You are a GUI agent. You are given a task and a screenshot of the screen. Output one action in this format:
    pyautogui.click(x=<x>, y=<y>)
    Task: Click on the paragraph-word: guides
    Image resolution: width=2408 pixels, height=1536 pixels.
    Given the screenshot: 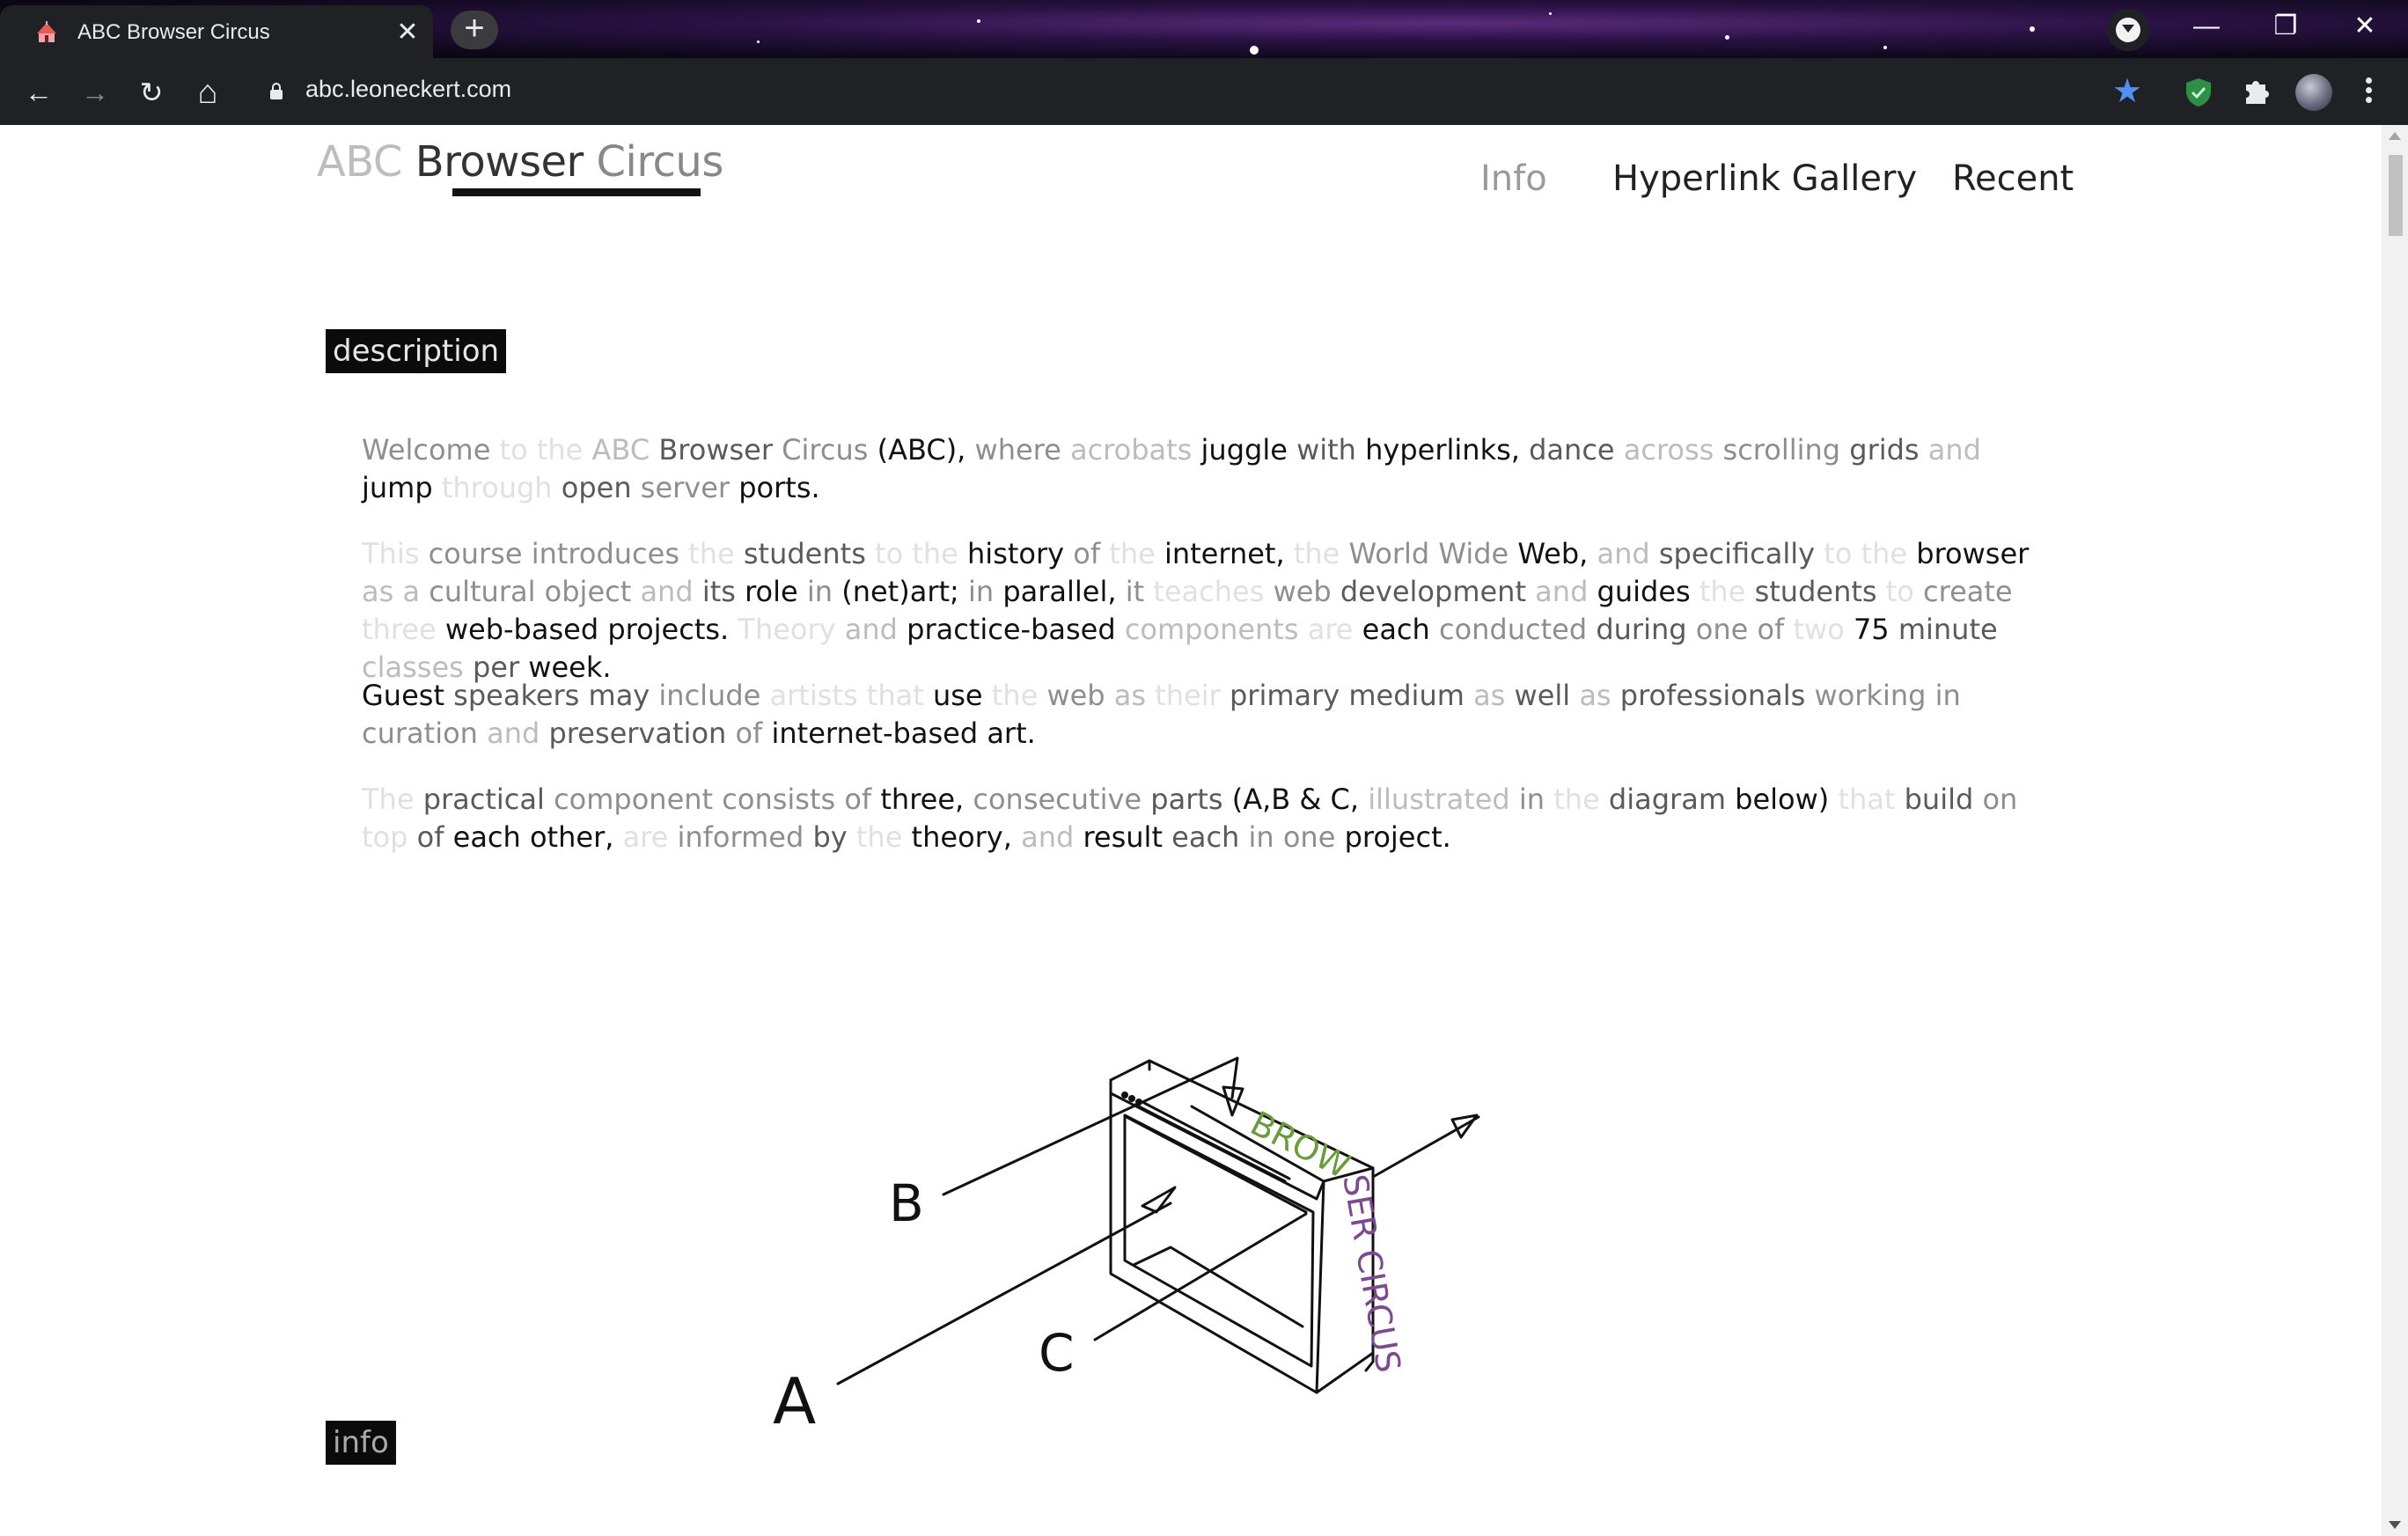 What is the action you would take?
    pyautogui.click(x=1639, y=591)
    